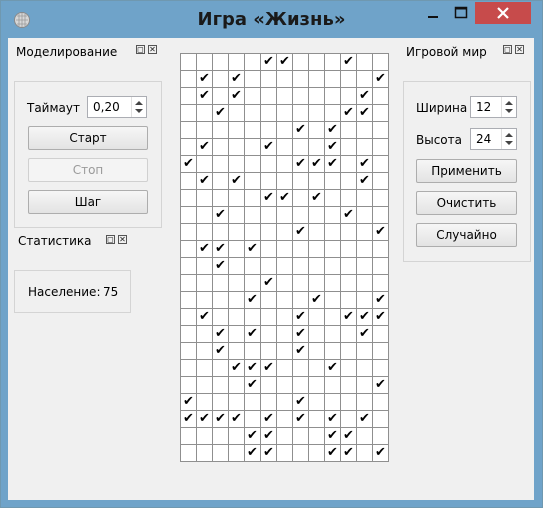 The image size is (543, 508). What do you see at coordinates (466, 235) in the screenshot?
I see `random-button: Случайно` at bounding box center [466, 235].